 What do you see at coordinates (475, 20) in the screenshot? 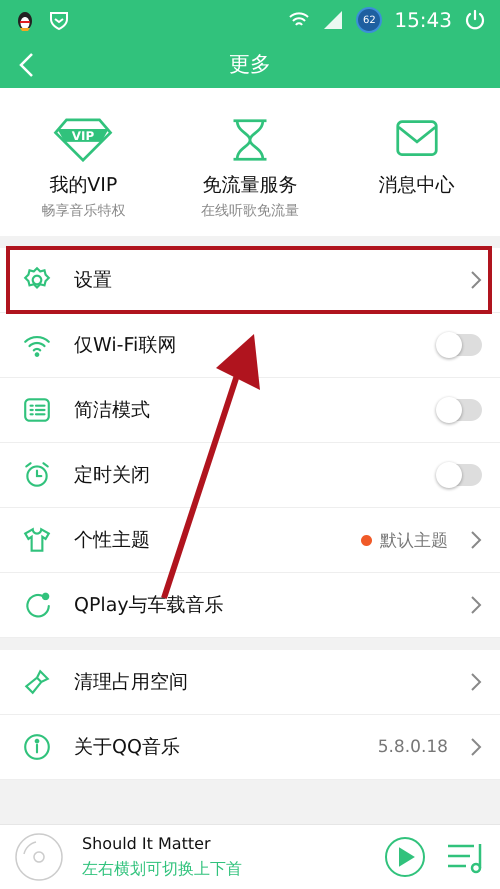
I see `power-icon` at bounding box center [475, 20].